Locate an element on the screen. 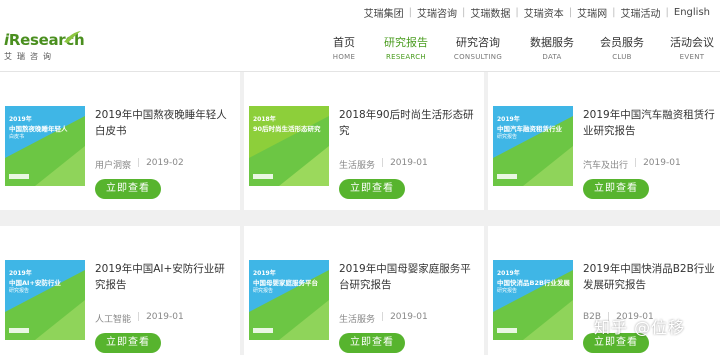  nav-home: 首页 HOME is located at coordinates (344, 47).